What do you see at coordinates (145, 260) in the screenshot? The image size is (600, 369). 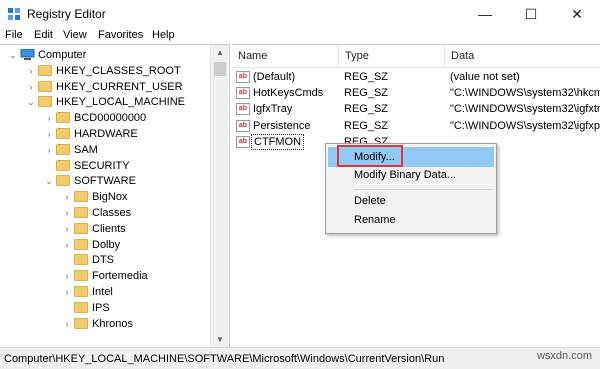 I see `tree-item: DTS` at bounding box center [145, 260].